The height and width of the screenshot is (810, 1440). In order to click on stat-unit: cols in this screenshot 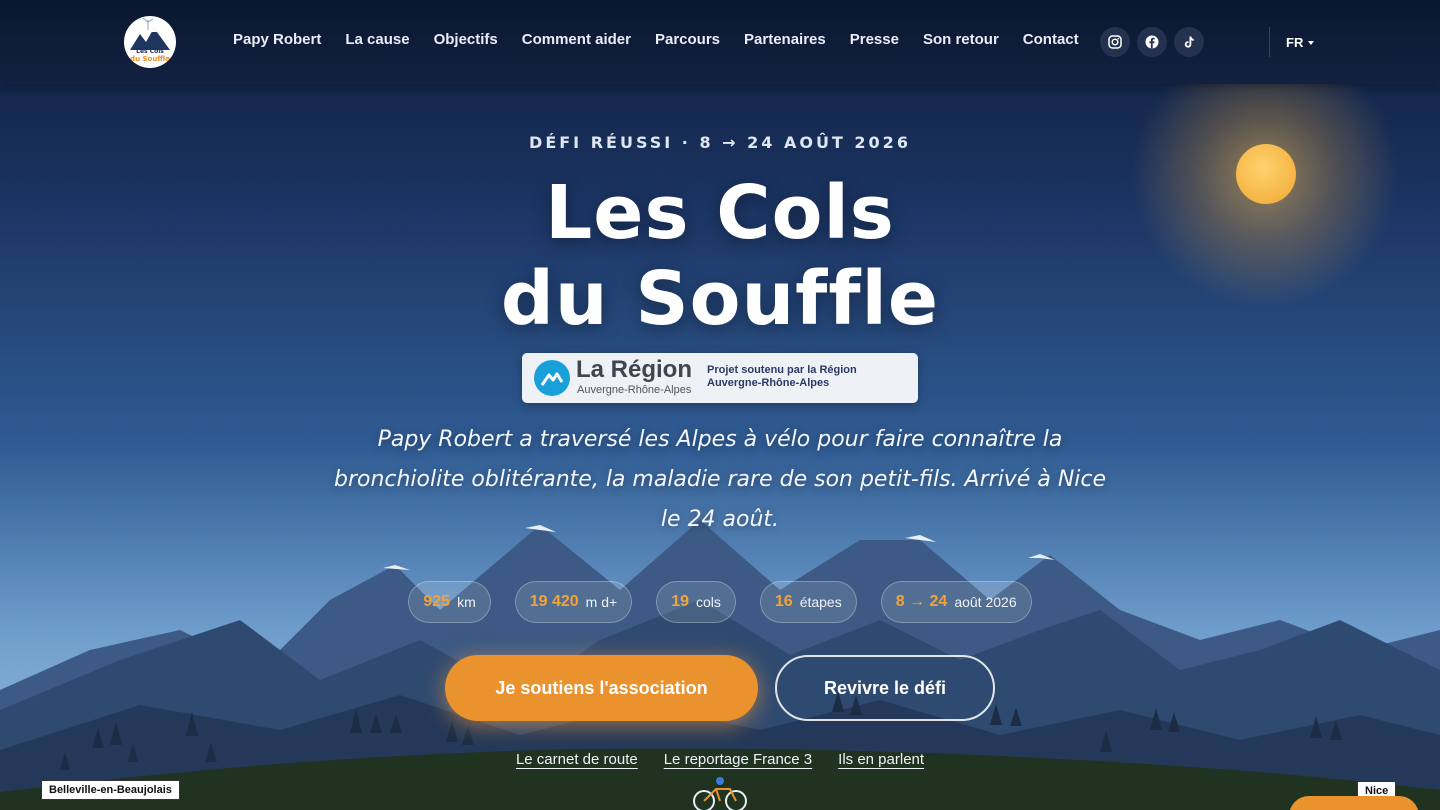, I will do `click(708, 602)`.